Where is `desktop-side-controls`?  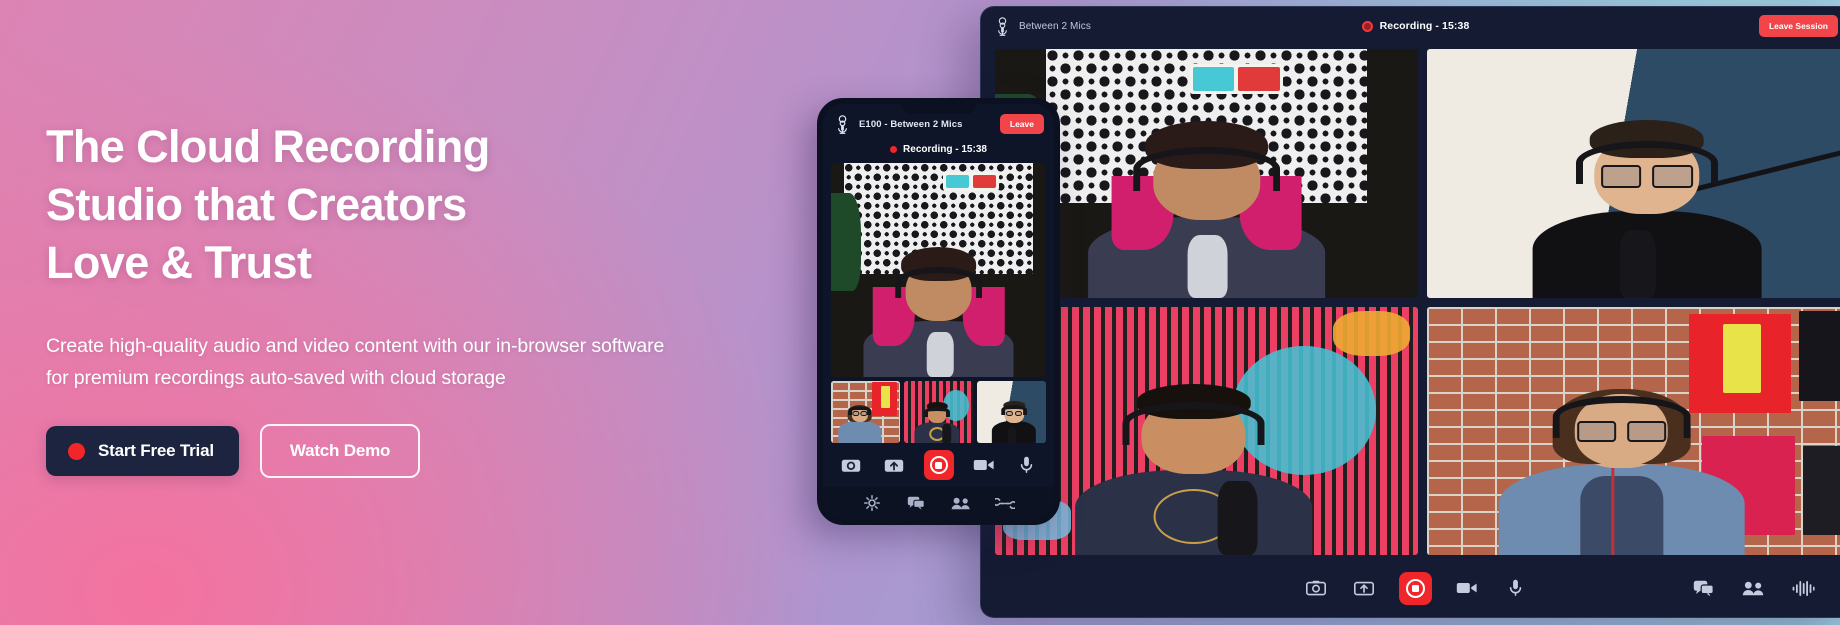
desktop-side-controls is located at coordinates (1753, 588).